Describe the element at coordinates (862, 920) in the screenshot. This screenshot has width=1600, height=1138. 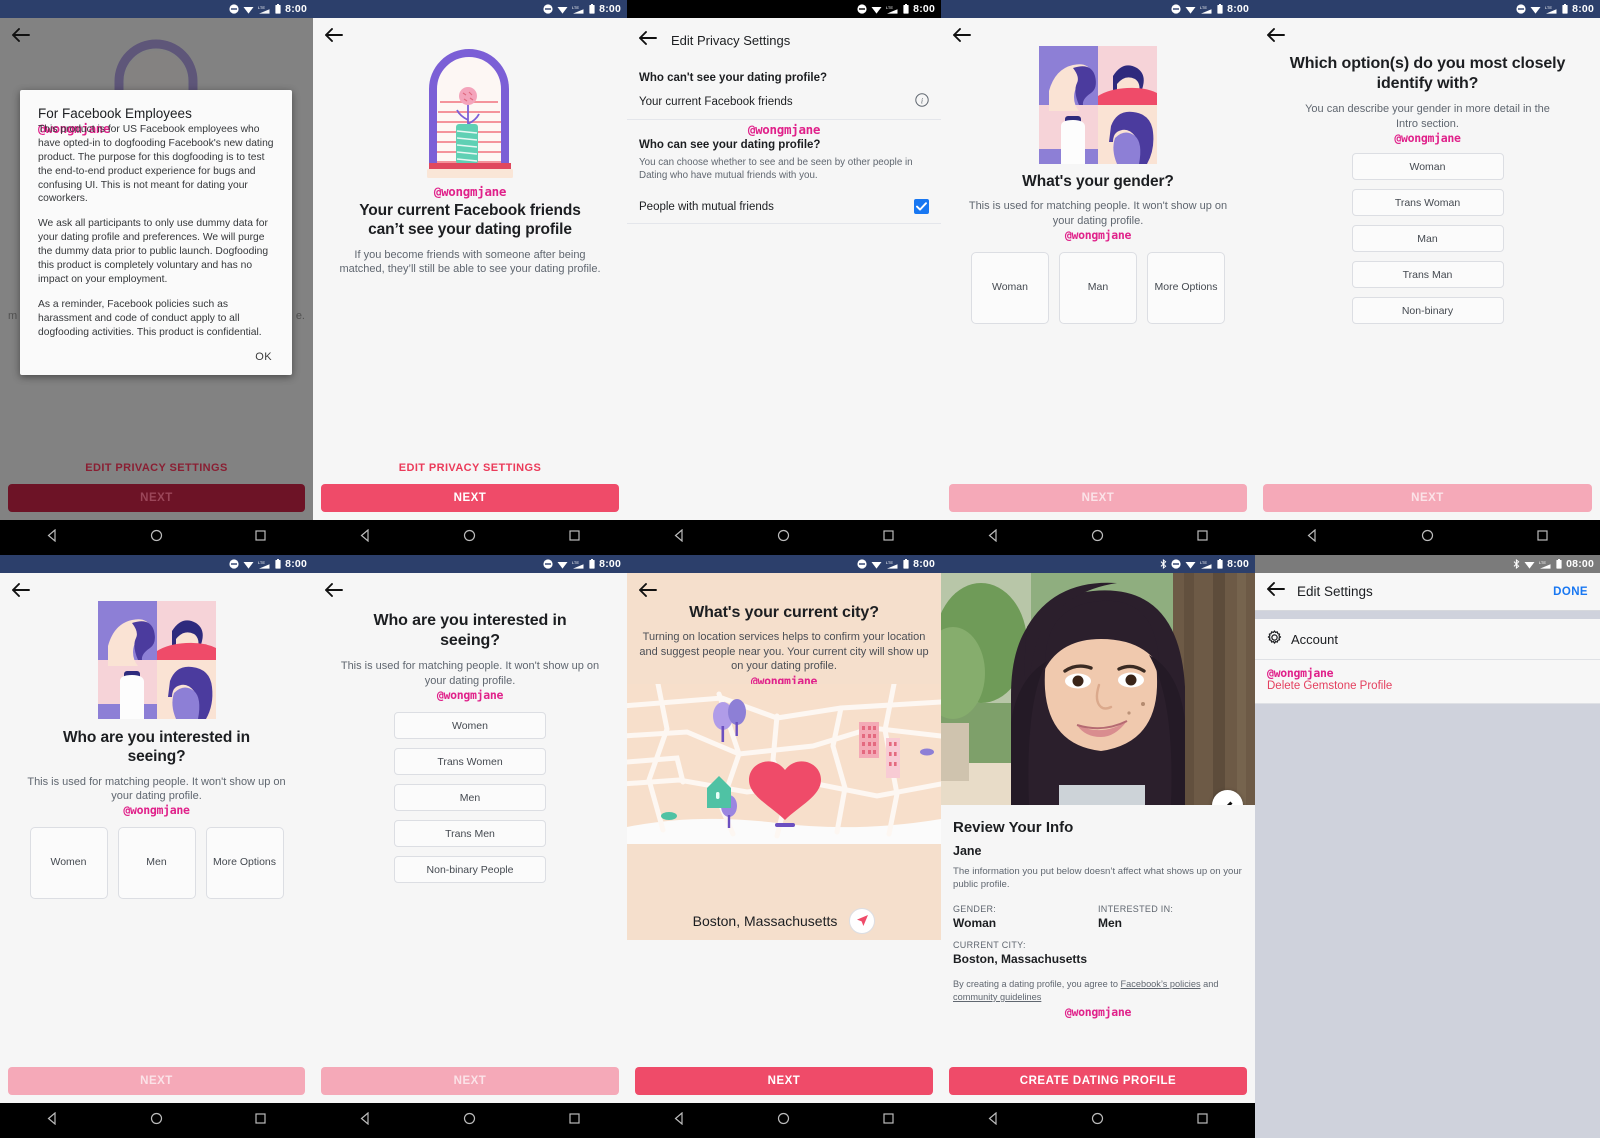
I see `navigation-arrow-icon` at that location.